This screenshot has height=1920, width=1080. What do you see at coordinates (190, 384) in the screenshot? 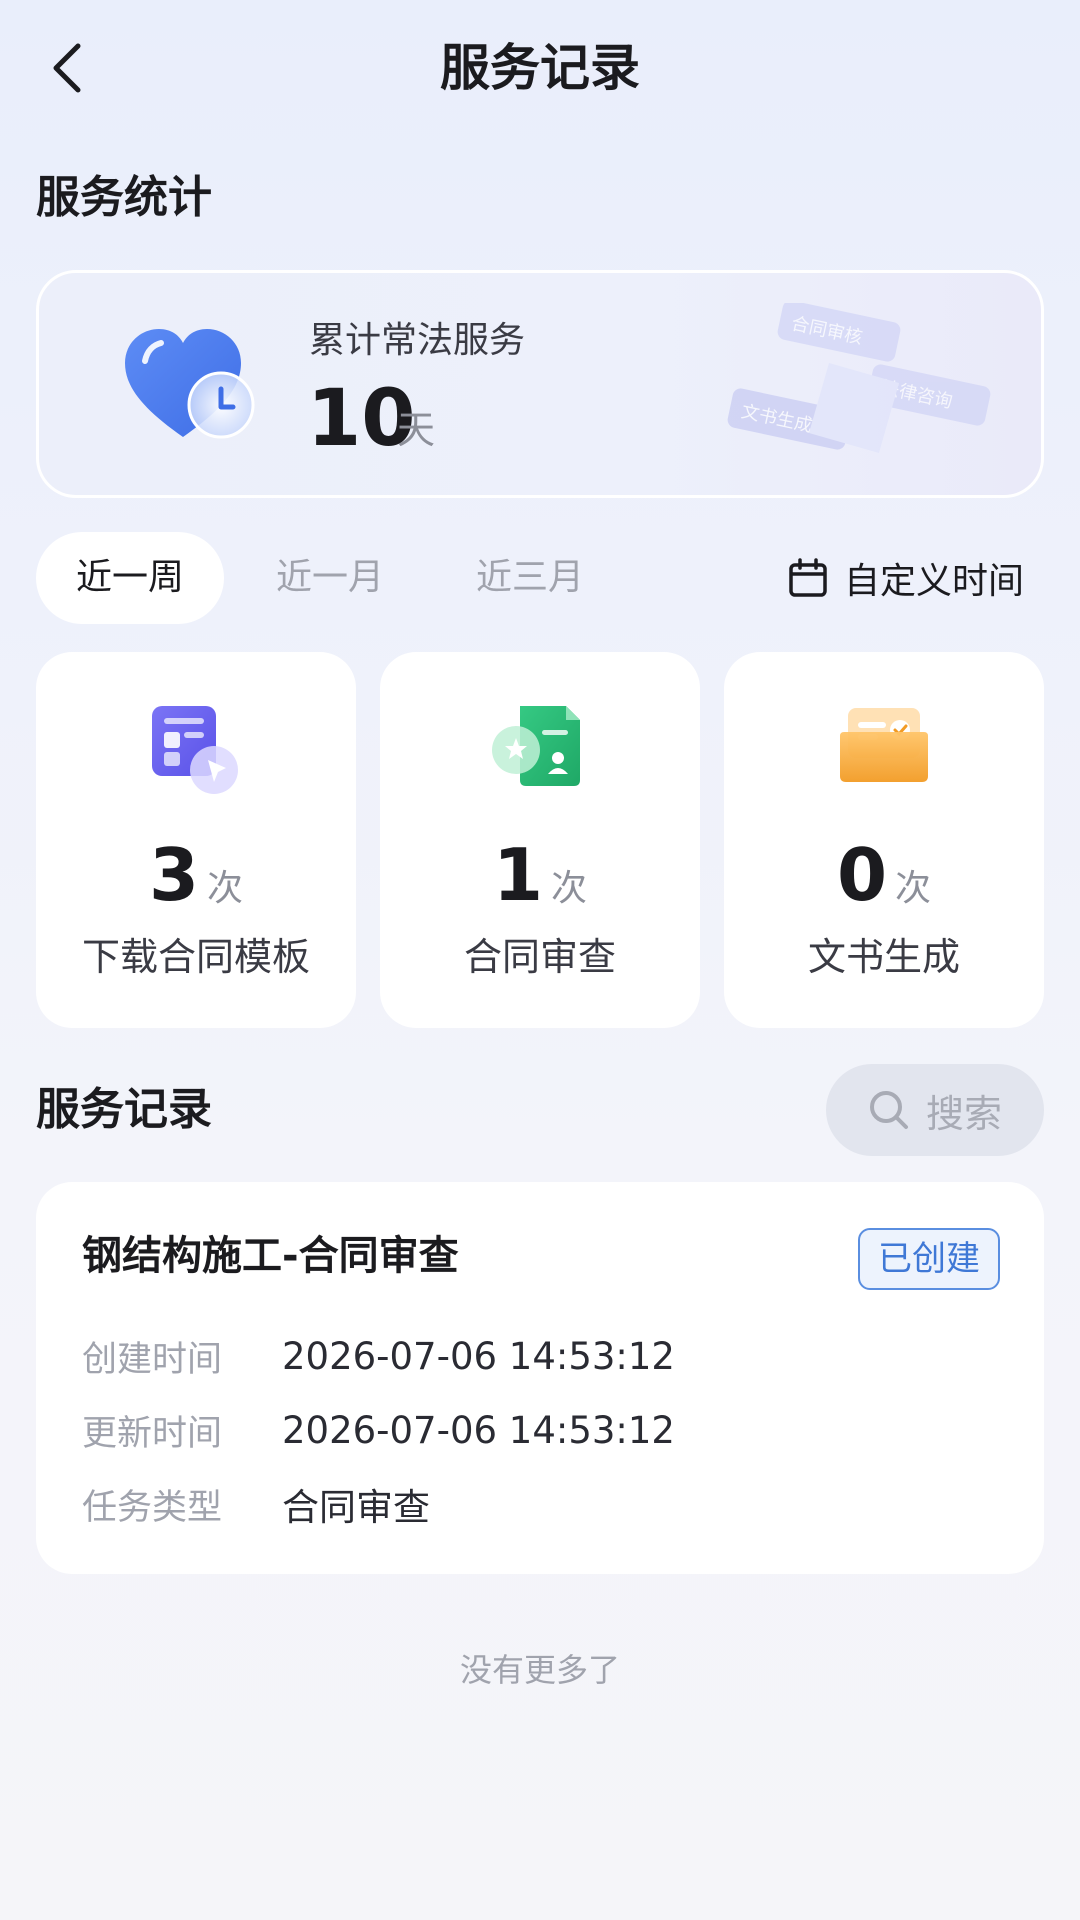
I see `heart-clock-icon` at bounding box center [190, 384].